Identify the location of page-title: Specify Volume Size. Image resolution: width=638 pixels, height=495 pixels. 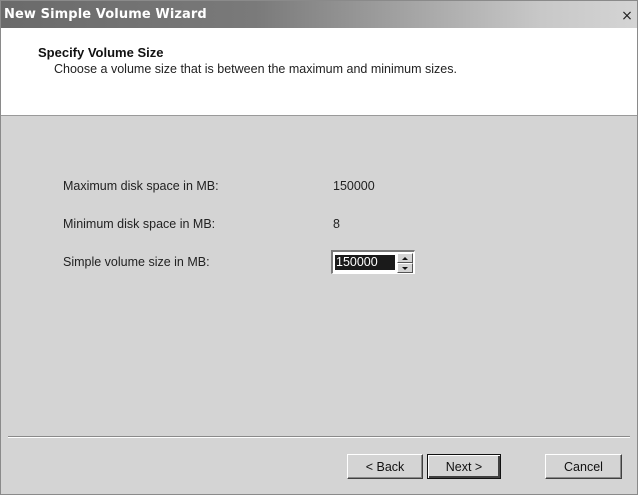
(101, 52).